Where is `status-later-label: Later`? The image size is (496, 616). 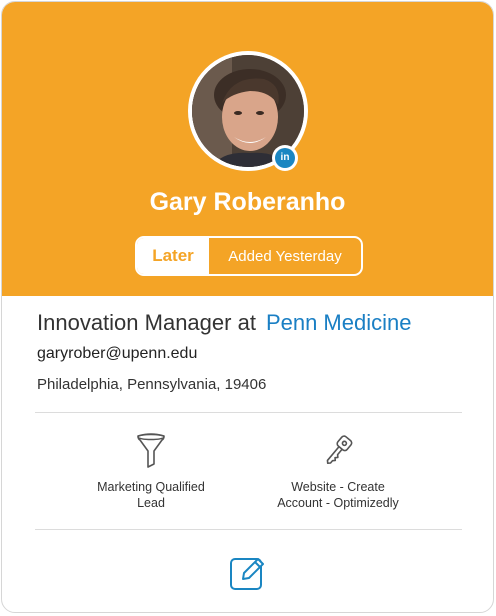
status-later-label: Later is located at coordinates (173, 256).